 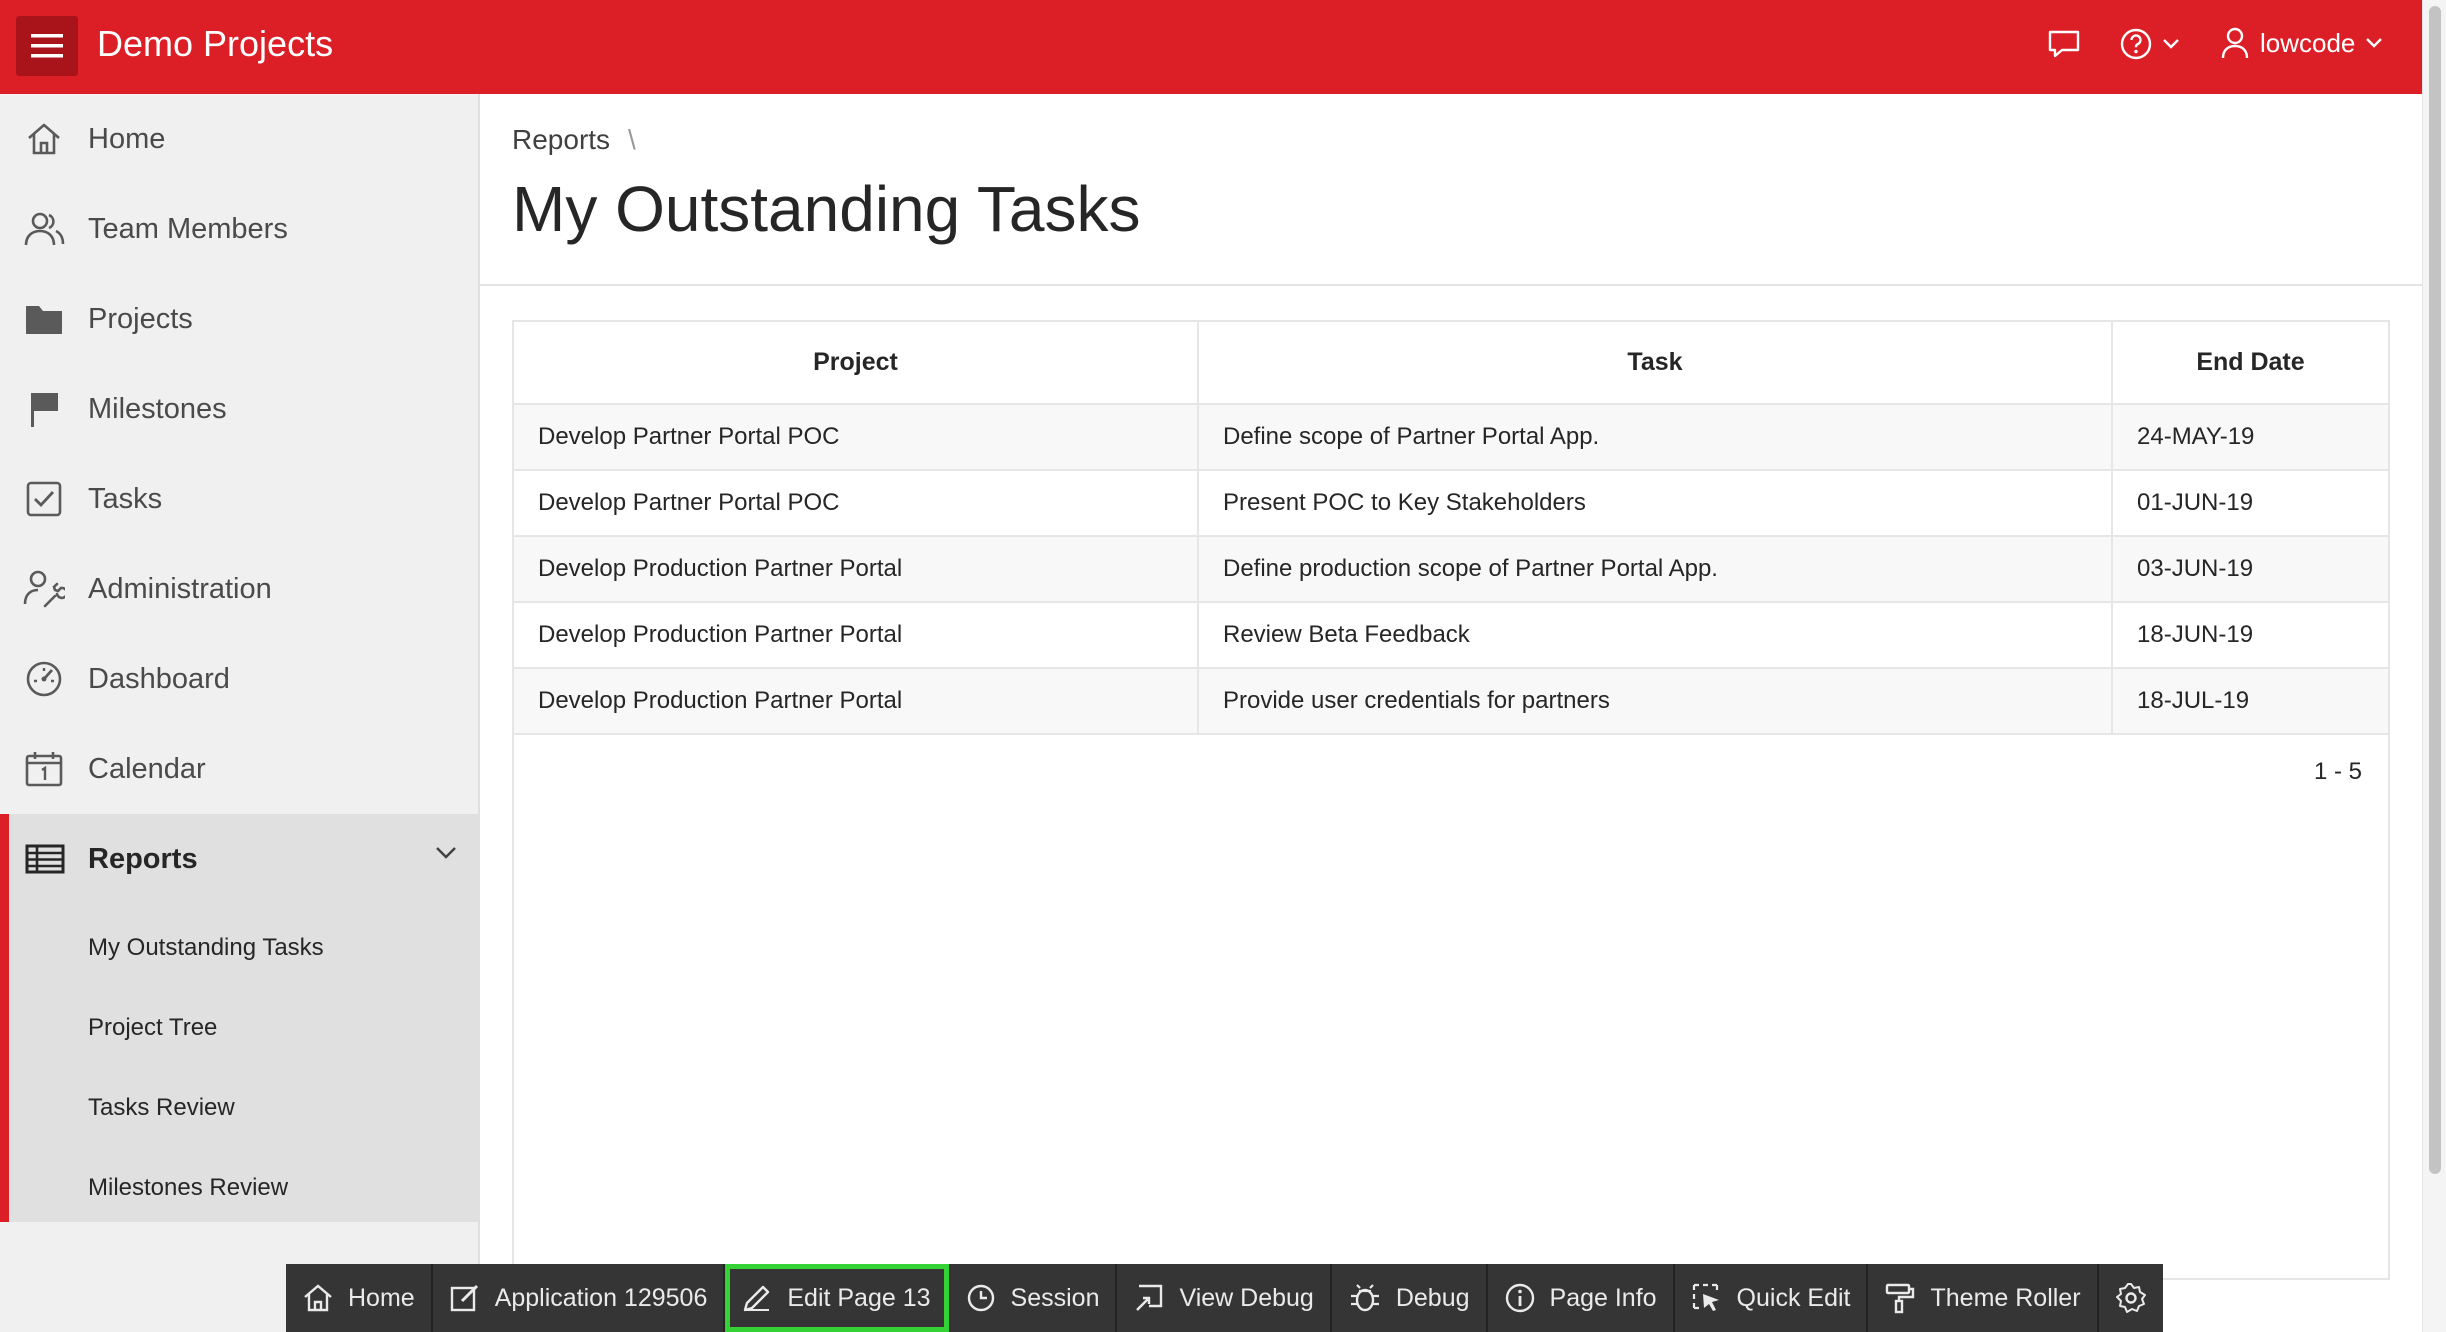 What do you see at coordinates (44, 679) in the screenshot?
I see `gauge-icon` at bounding box center [44, 679].